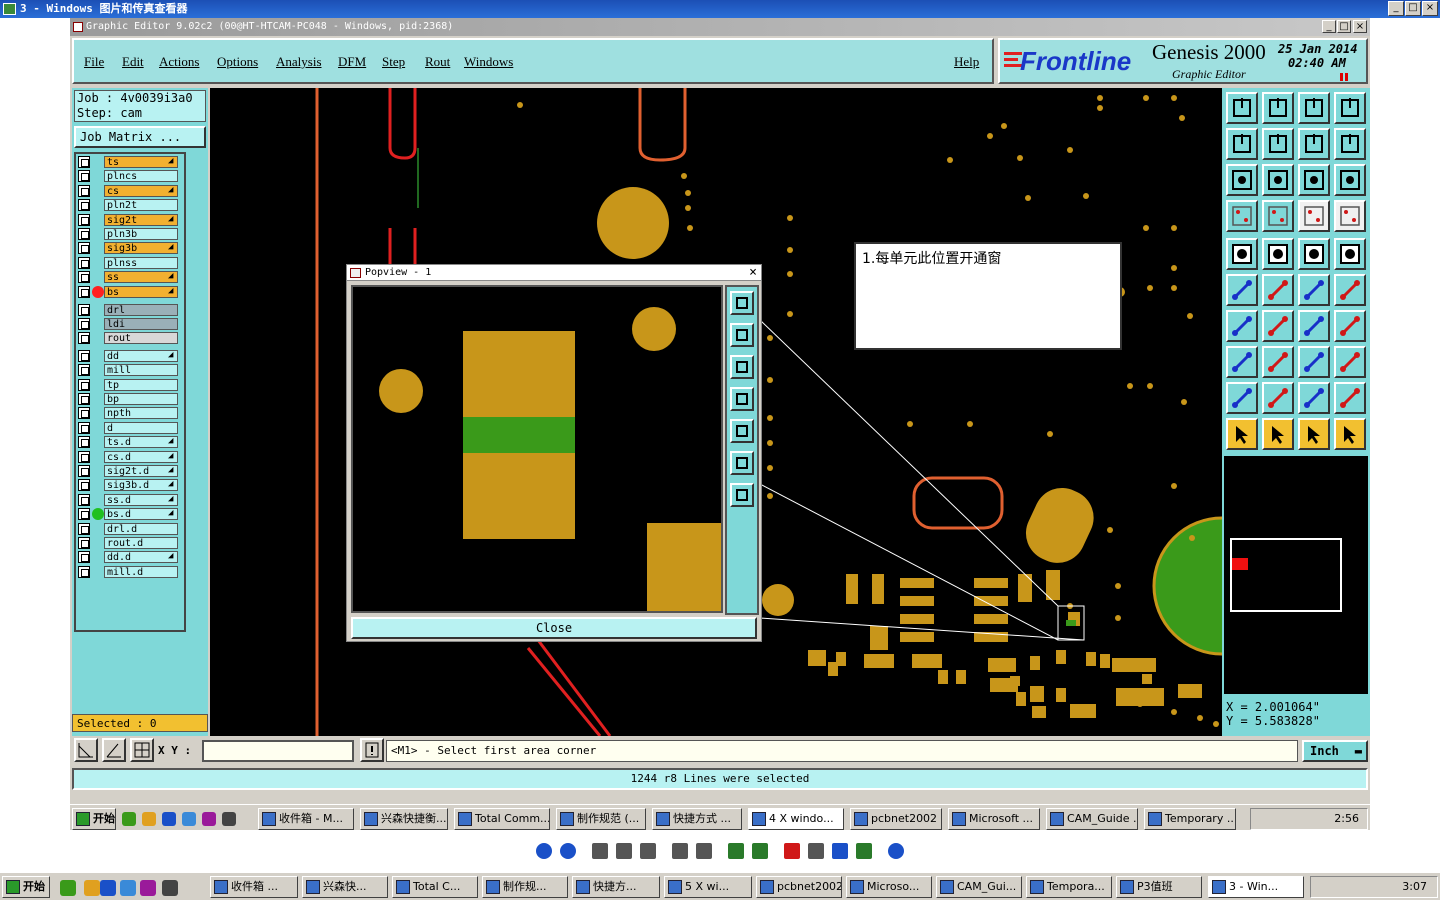  Describe the element at coordinates (114, 750) in the screenshot. I see `angle-tool-button` at that location.